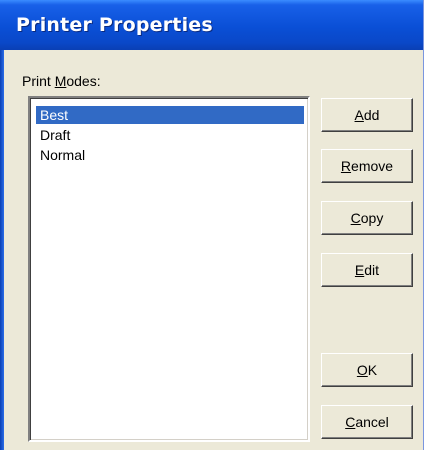 The height and width of the screenshot is (450, 428). I want to click on edit-label-rest: dit, so click(372, 270).